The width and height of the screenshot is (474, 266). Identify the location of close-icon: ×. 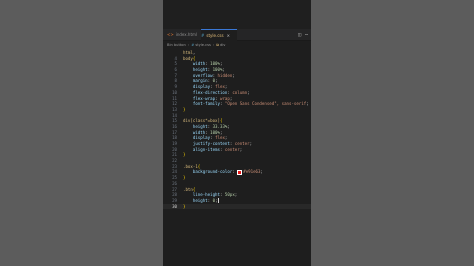
(228, 35).